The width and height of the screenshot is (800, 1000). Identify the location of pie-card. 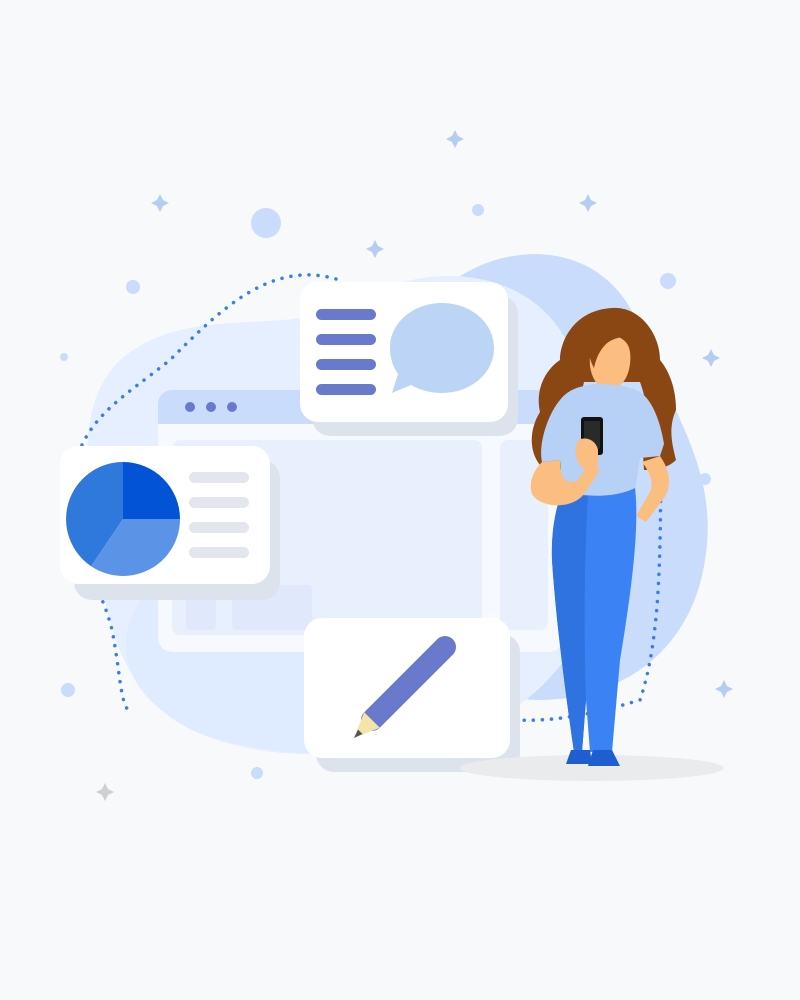
(170, 523).